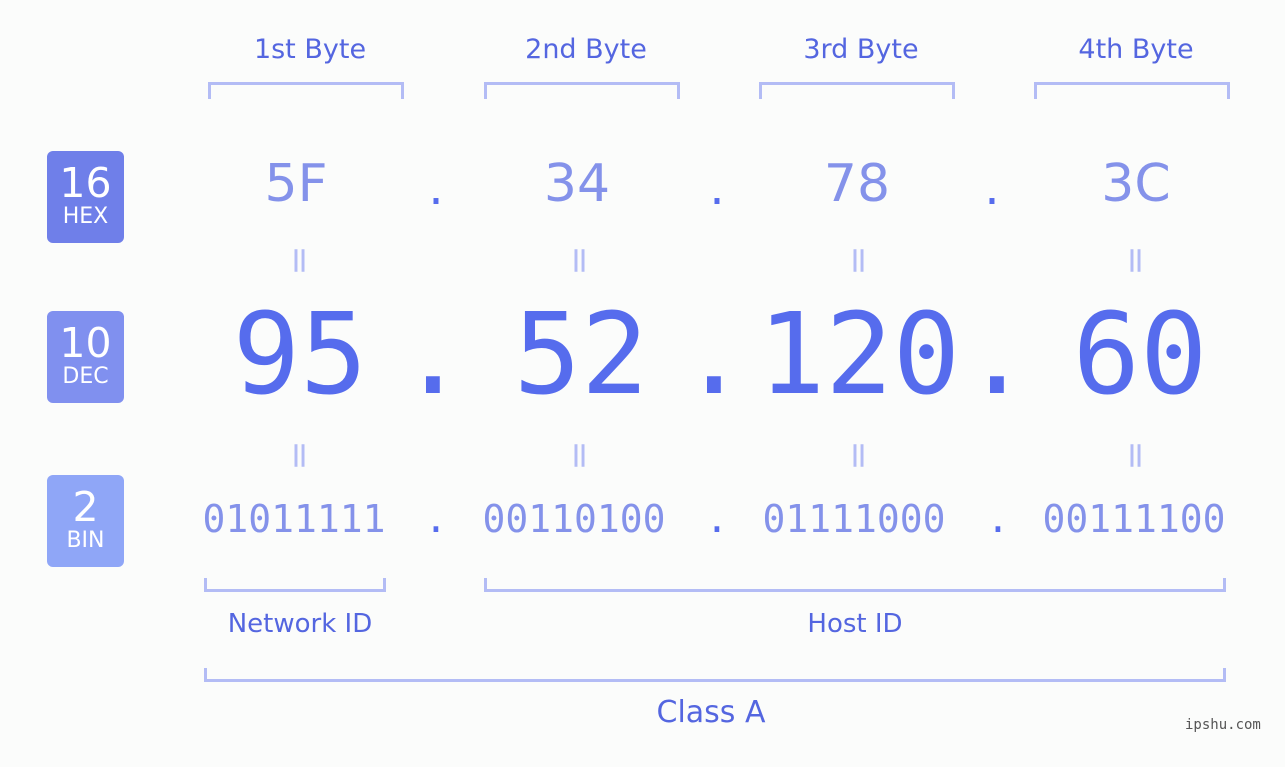  I want to click on equals-hex-dec-3: =, so click(859, 260).